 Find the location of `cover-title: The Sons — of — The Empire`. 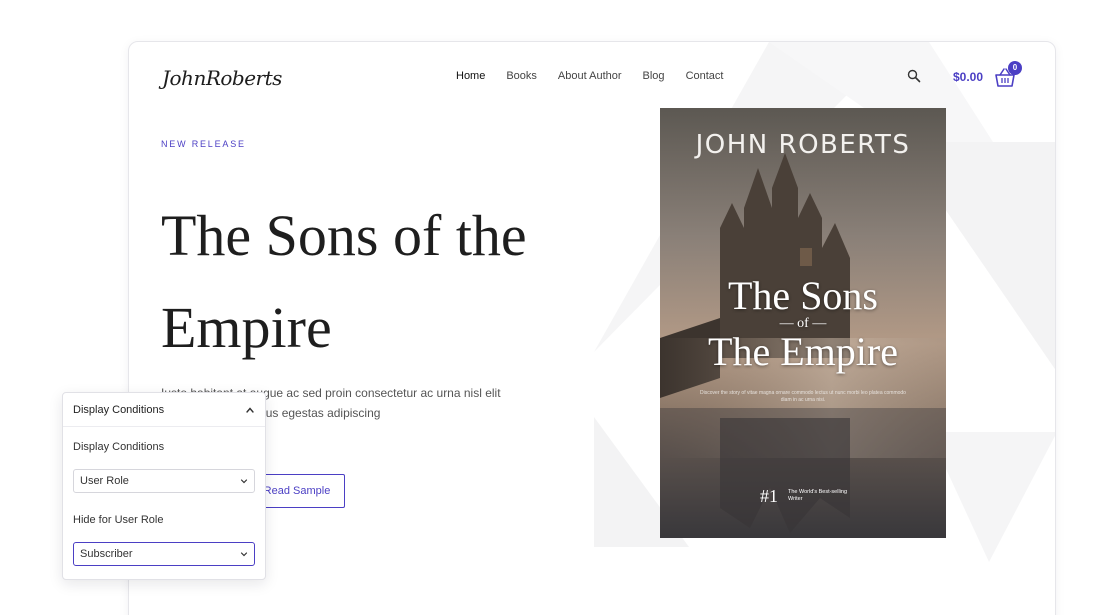

cover-title: The Sons — of — The Empire is located at coordinates (803, 324).